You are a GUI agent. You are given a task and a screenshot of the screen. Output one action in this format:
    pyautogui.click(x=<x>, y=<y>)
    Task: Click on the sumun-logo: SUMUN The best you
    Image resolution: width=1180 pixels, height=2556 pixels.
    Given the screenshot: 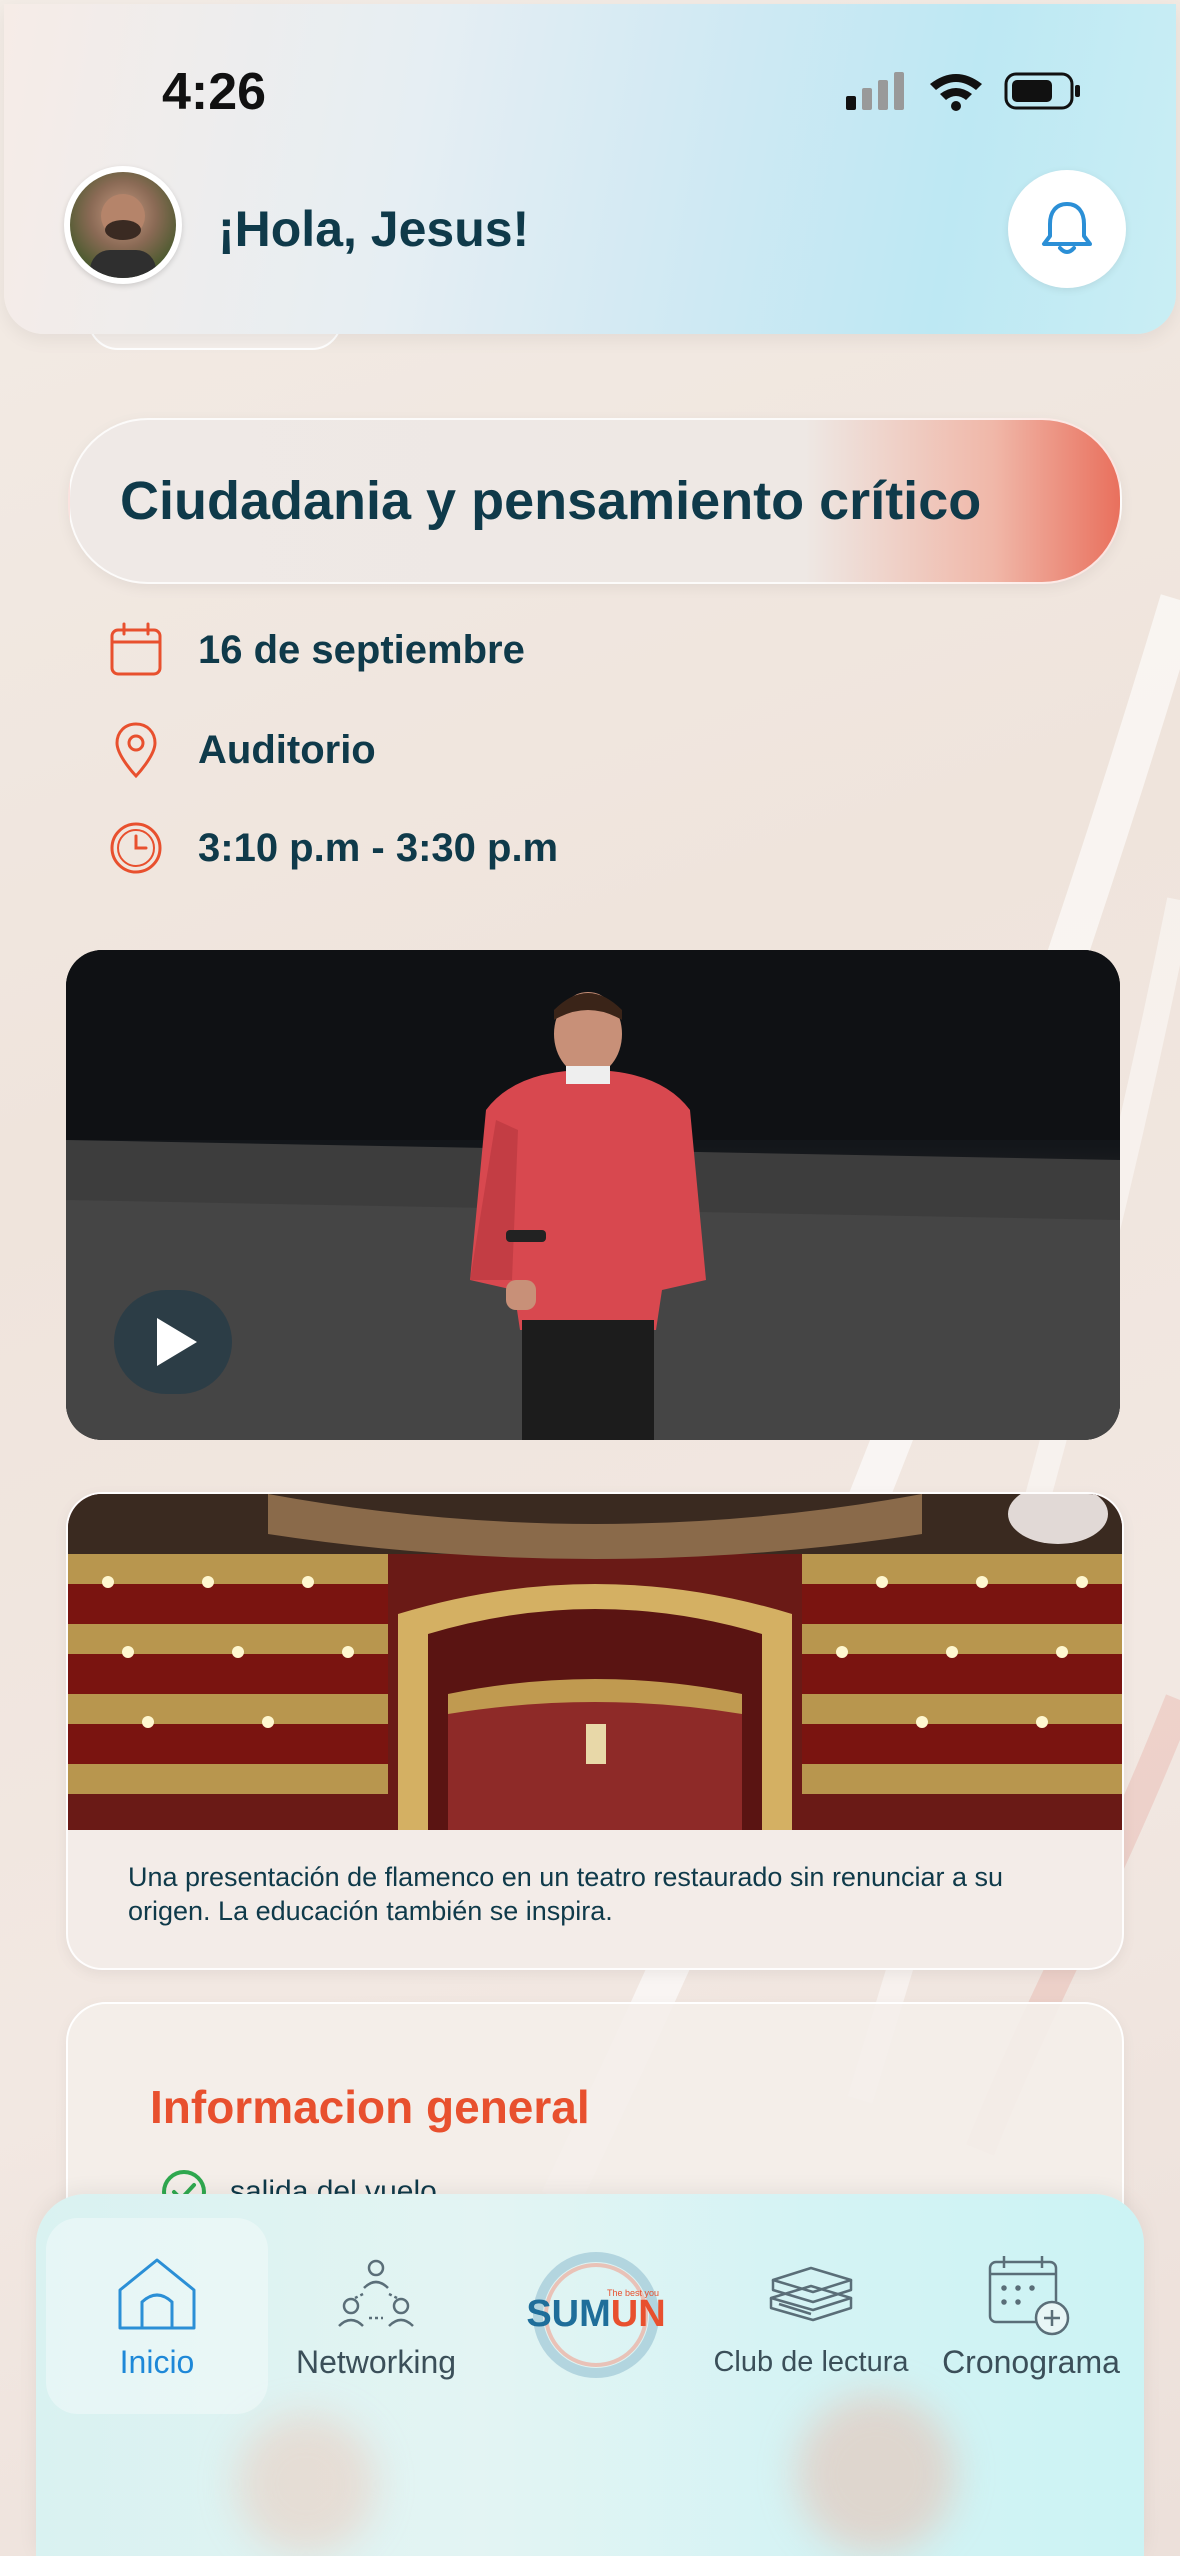 What is the action you would take?
    pyautogui.click(x=596, y=2315)
    